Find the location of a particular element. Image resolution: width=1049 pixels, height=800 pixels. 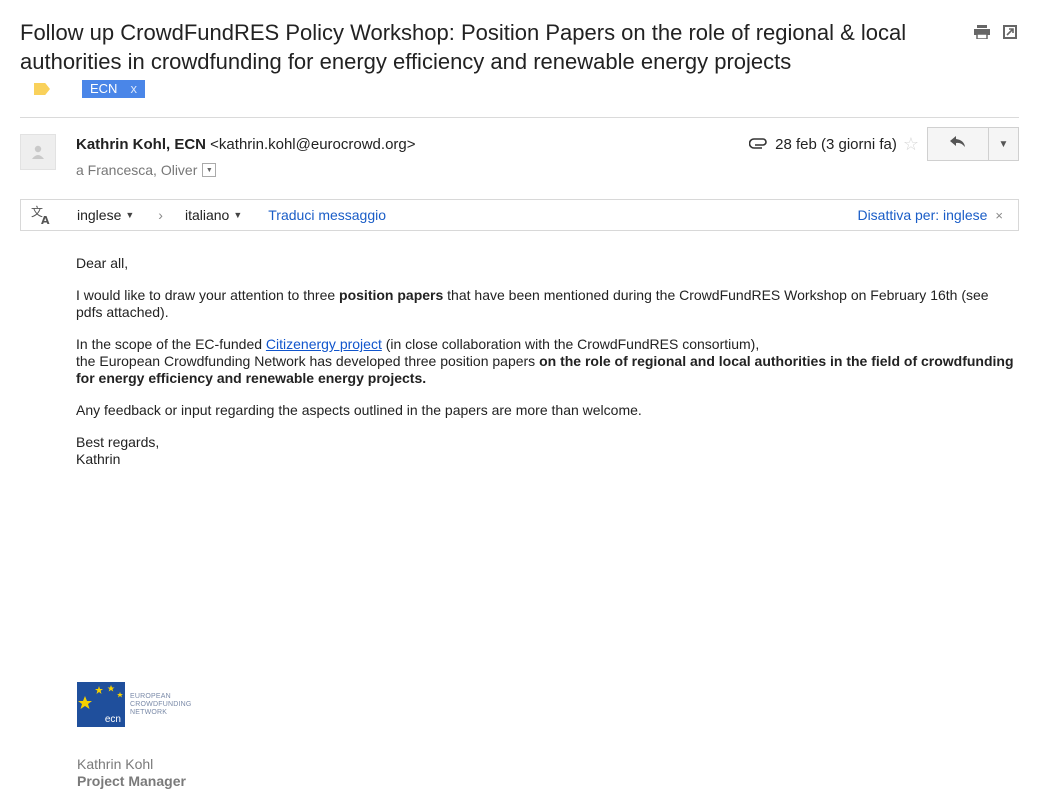

closing-text: Best regards, is located at coordinates (118, 442).